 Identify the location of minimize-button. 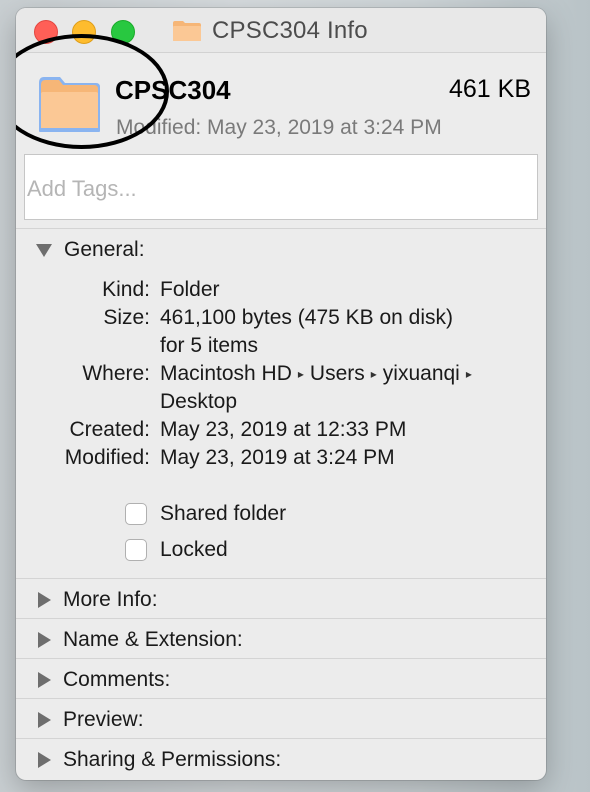
(84, 32).